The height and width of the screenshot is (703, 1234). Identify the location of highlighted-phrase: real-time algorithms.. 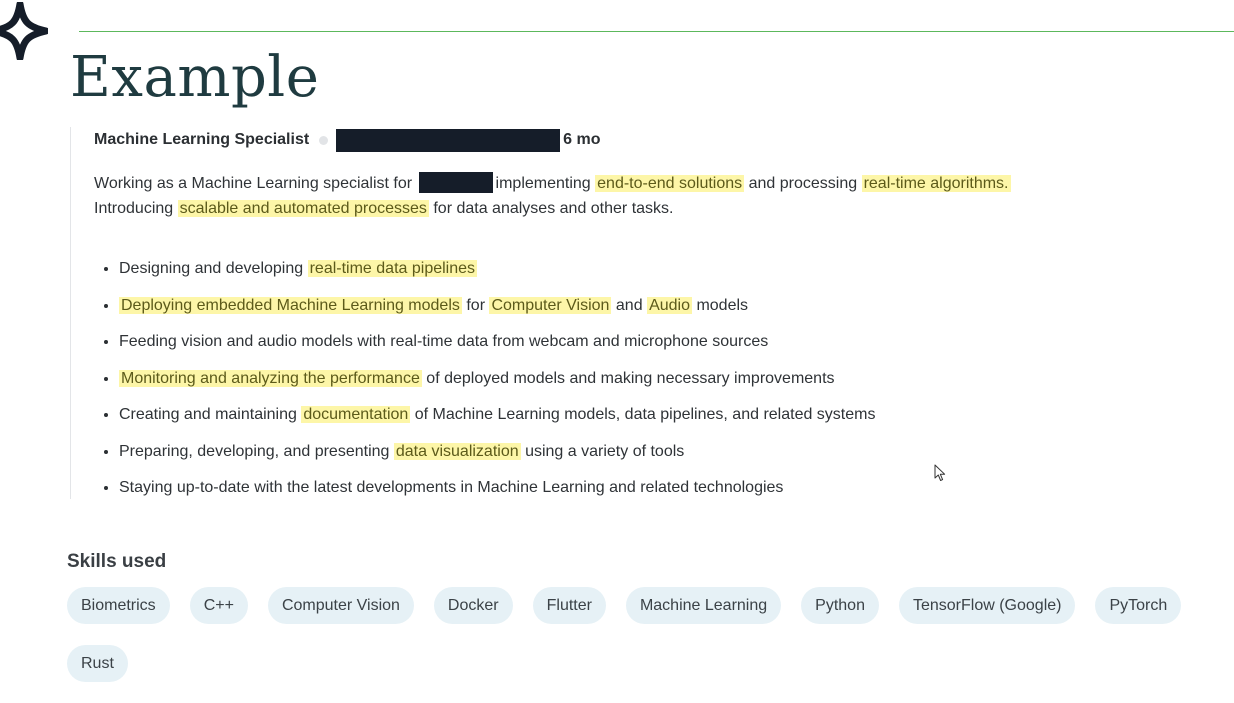
(936, 183).